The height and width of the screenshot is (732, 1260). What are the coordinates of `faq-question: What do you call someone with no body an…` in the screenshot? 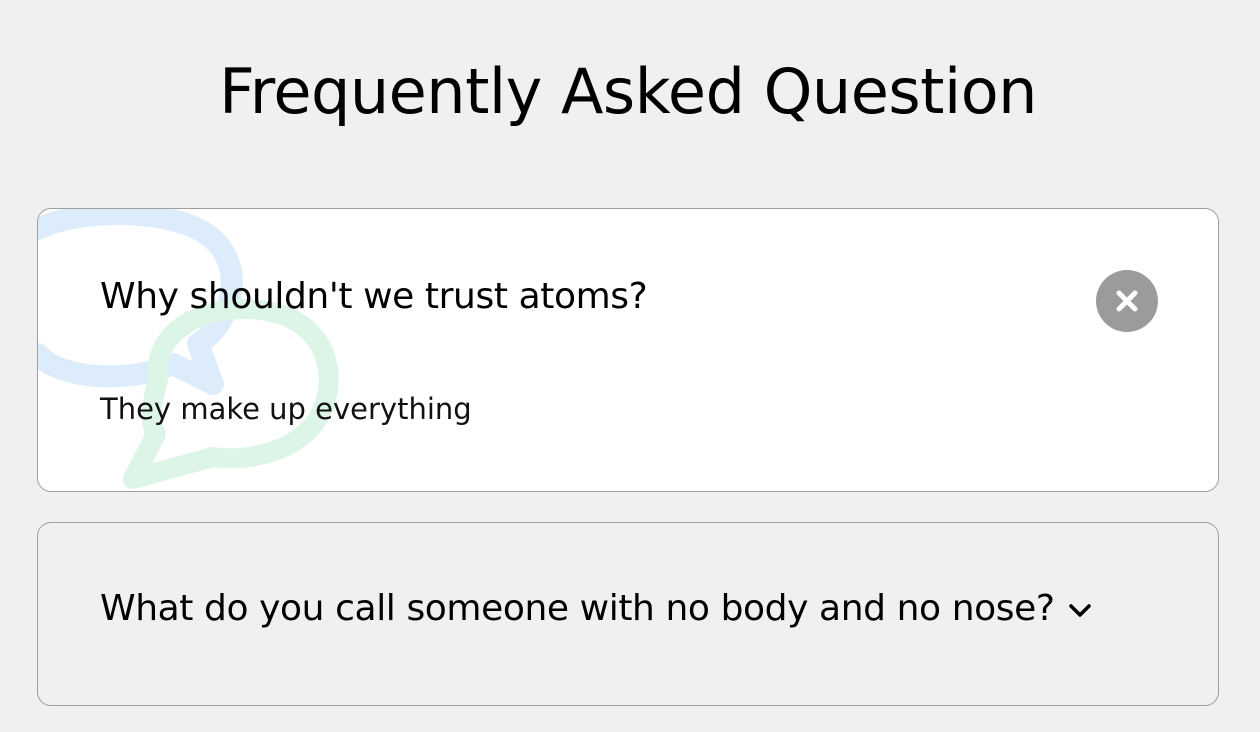 It's located at (577, 608).